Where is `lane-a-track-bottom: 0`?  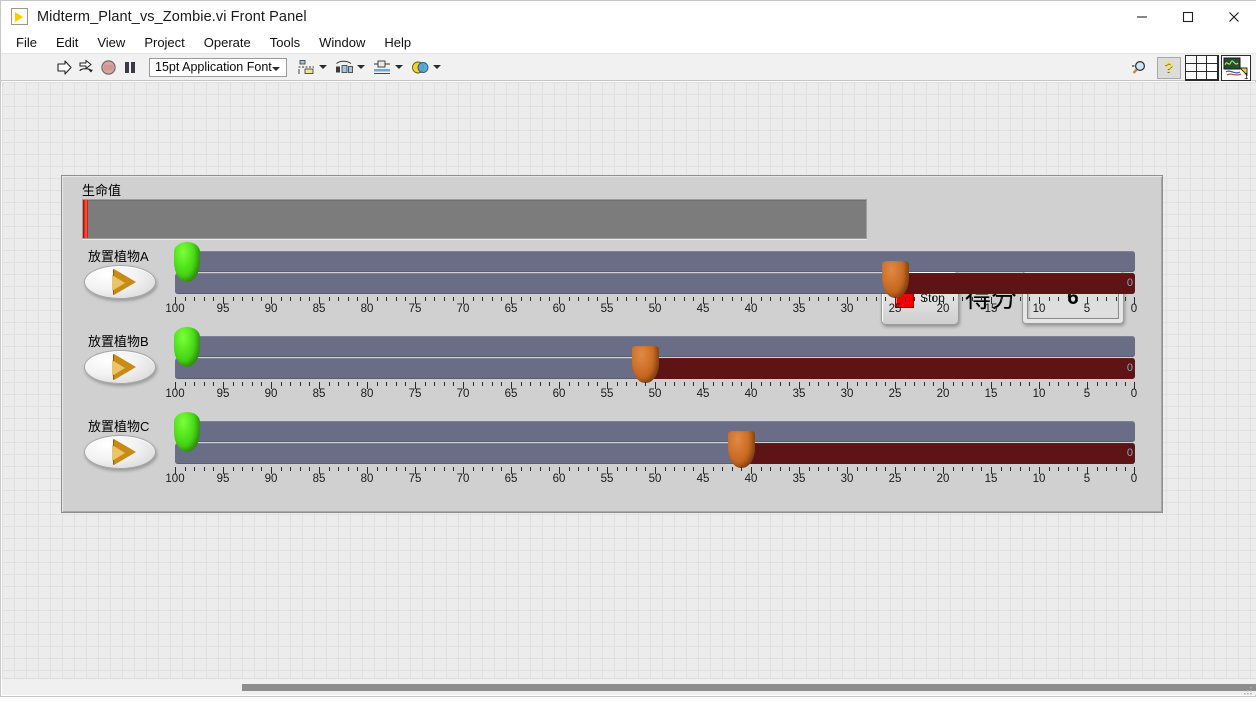
lane-a-track-bottom: 0 is located at coordinates (655, 283).